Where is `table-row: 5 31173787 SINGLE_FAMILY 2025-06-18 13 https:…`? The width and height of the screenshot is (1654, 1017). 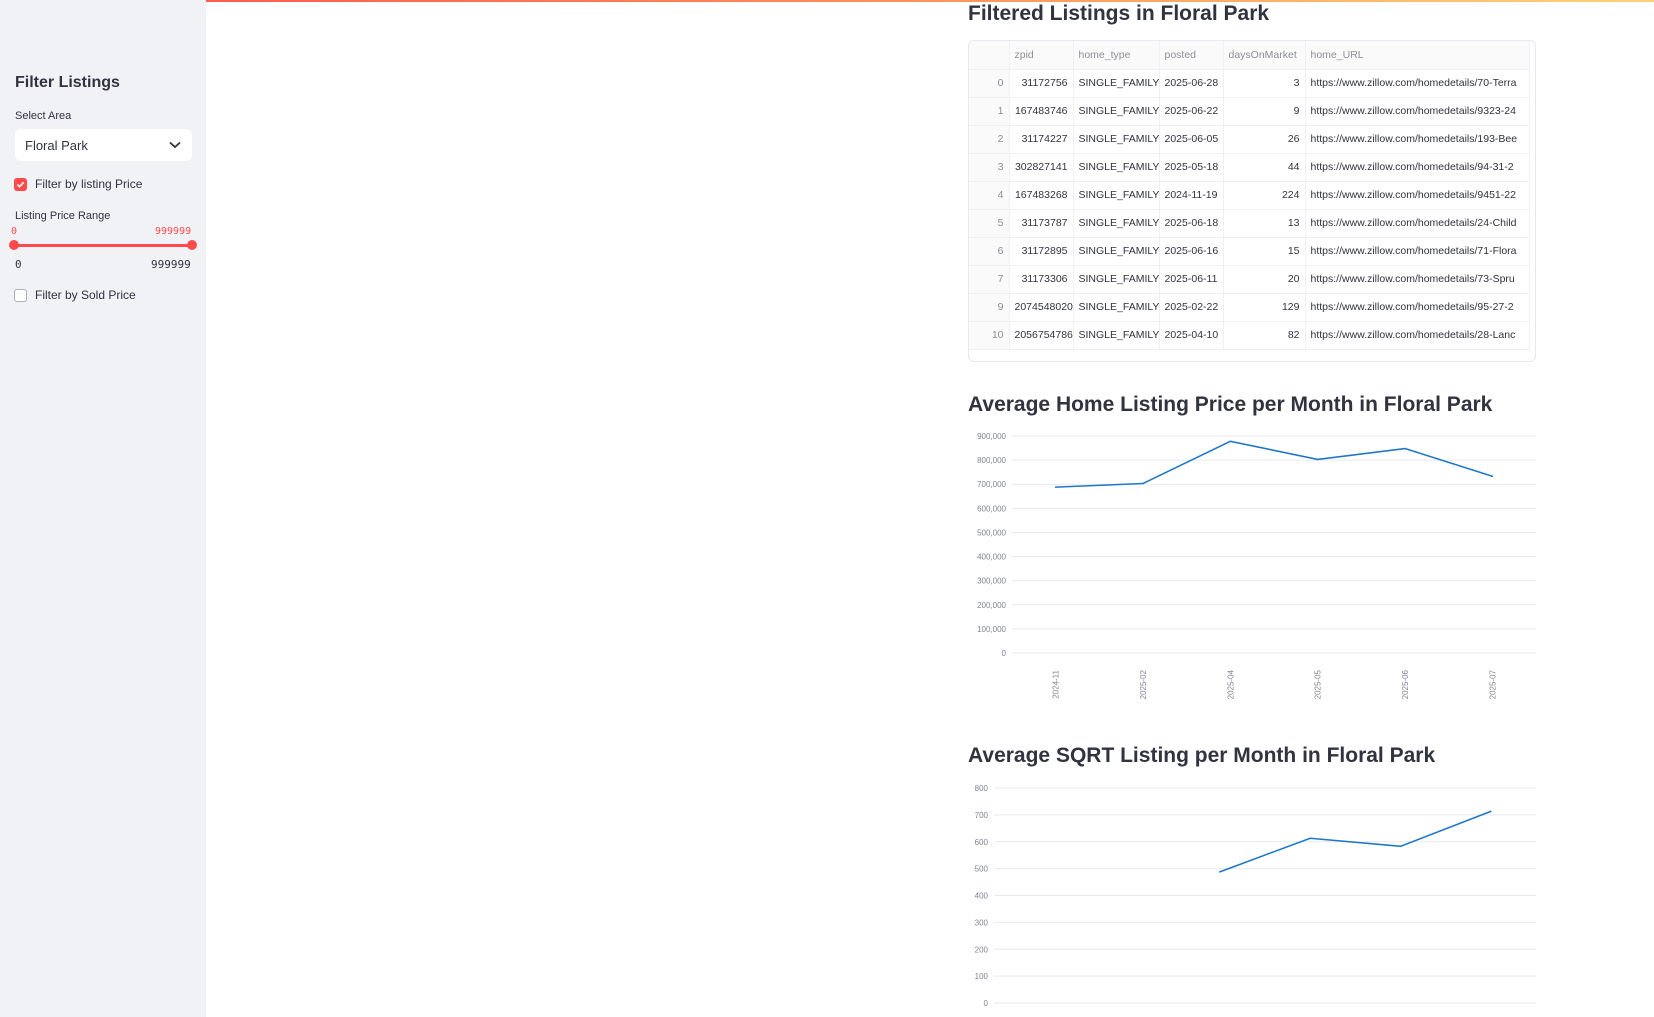 table-row: 5 31173787 SINGLE_FAMILY 2025-06-18 13 https:… is located at coordinates (1249, 223).